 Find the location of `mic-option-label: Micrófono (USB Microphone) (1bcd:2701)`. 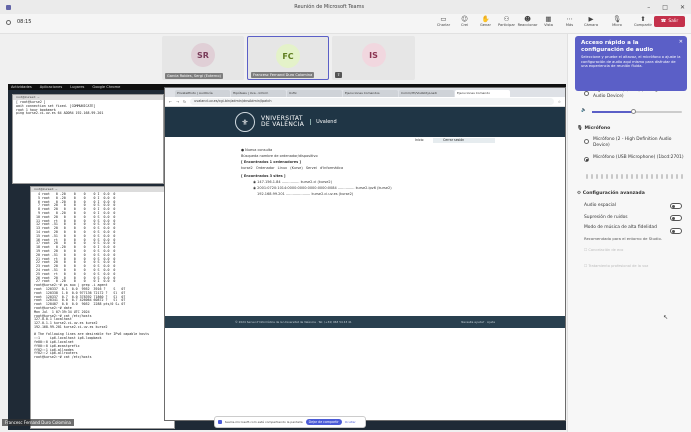

mic-option-label: Micrófono (USB Microphone) (1bcd:2701) is located at coordinates (638, 157).